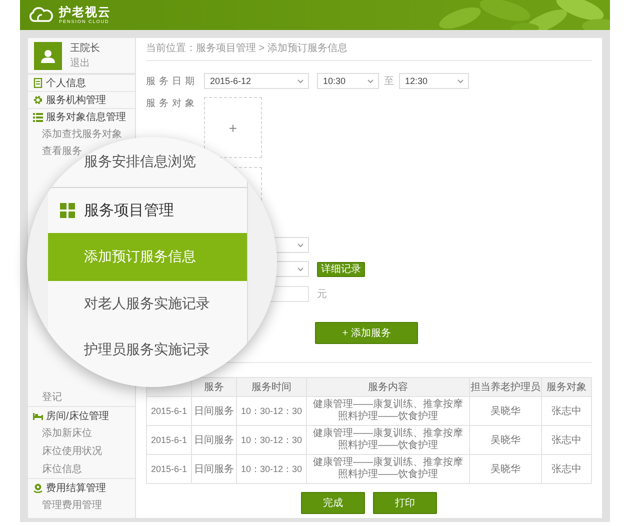 Image resolution: width=630 pixels, height=526 pixels. What do you see at coordinates (147, 304) in the screenshot?
I see `menu-item: 对老人服务实施记录` at bounding box center [147, 304].